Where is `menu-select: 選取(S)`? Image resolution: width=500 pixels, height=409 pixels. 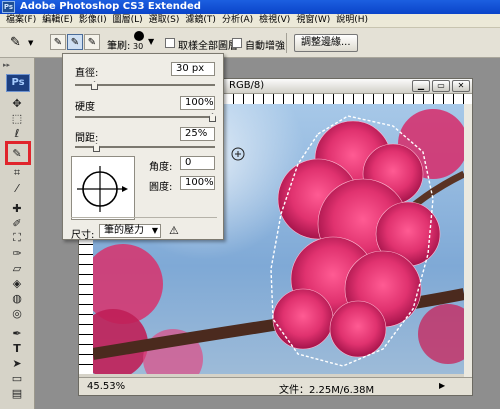 menu-select: 選取(S) is located at coordinates (164, 20).